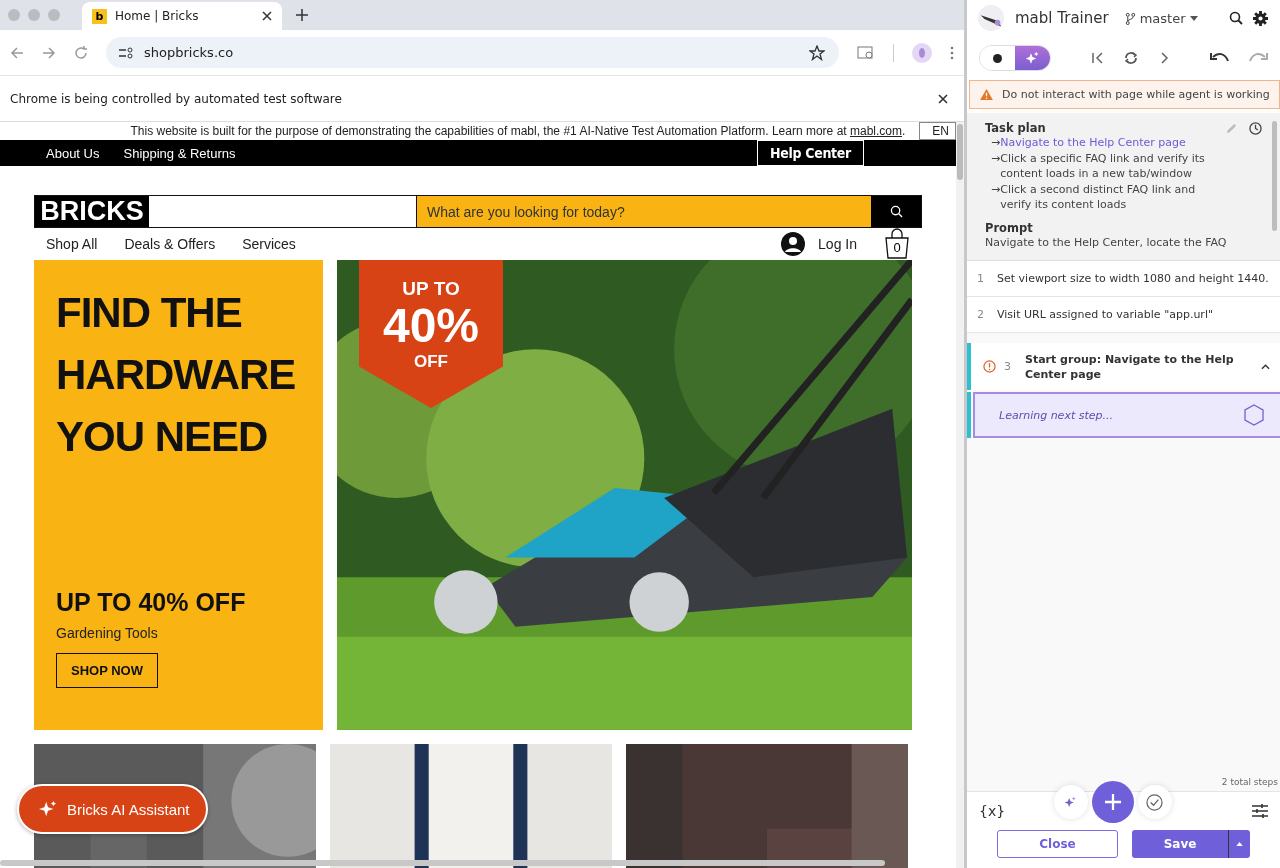 This screenshot has height=868, width=1280. I want to click on prompt-heading: Prompt, so click(1009, 227).